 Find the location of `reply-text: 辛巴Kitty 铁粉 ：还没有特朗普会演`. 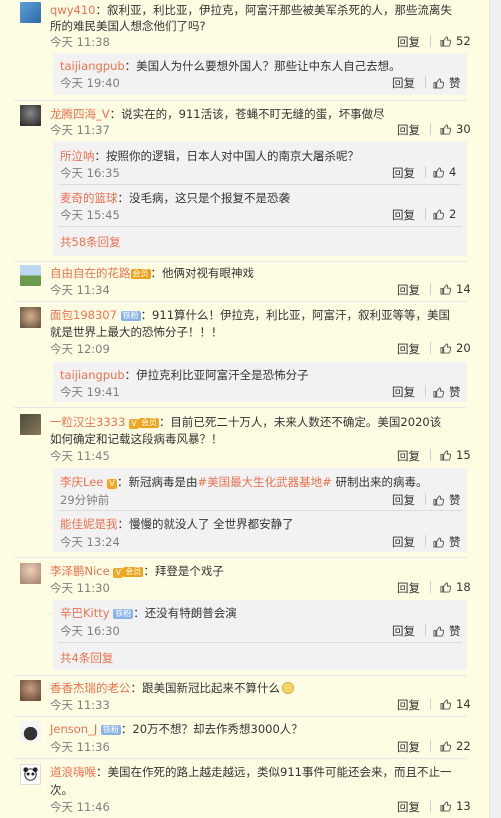

reply-text: 辛巴Kitty 铁粉 ：还没有特朗普会演 is located at coordinates (148, 613).